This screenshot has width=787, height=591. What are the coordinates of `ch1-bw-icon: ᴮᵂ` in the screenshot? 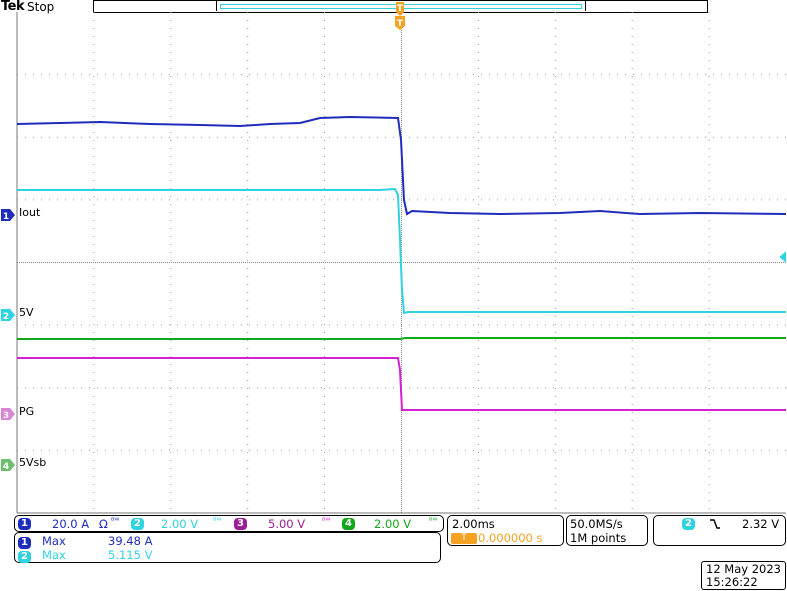 It's located at (115, 520).